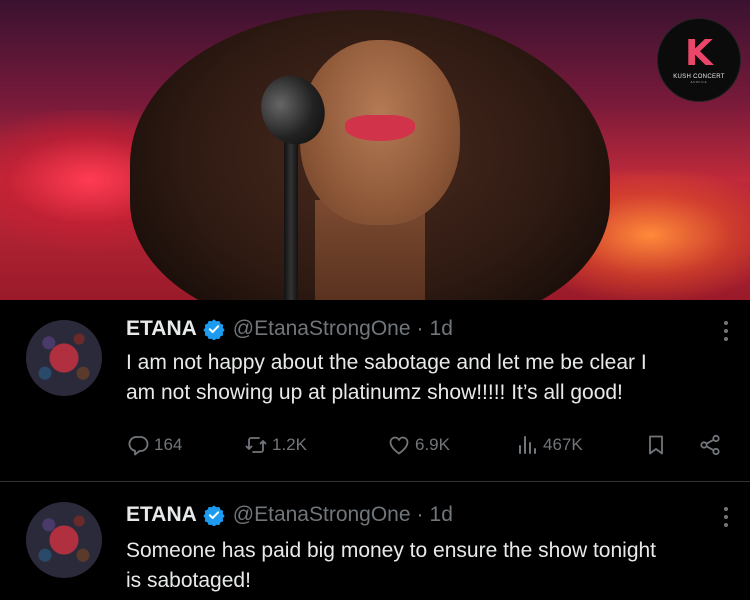 The width and height of the screenshot is (750, 600). What do you see at coordinates (168, 444) in the screenshot?
I see `reply-count: 164` at bounding box center [168, 444].